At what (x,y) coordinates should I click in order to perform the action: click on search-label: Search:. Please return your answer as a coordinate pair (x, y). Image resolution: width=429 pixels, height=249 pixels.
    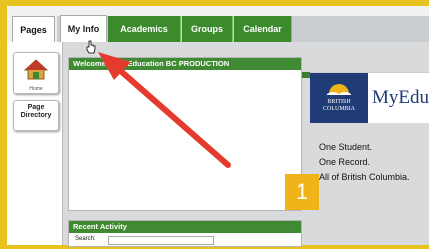
    Looking at the image, I should click on (85, 239).